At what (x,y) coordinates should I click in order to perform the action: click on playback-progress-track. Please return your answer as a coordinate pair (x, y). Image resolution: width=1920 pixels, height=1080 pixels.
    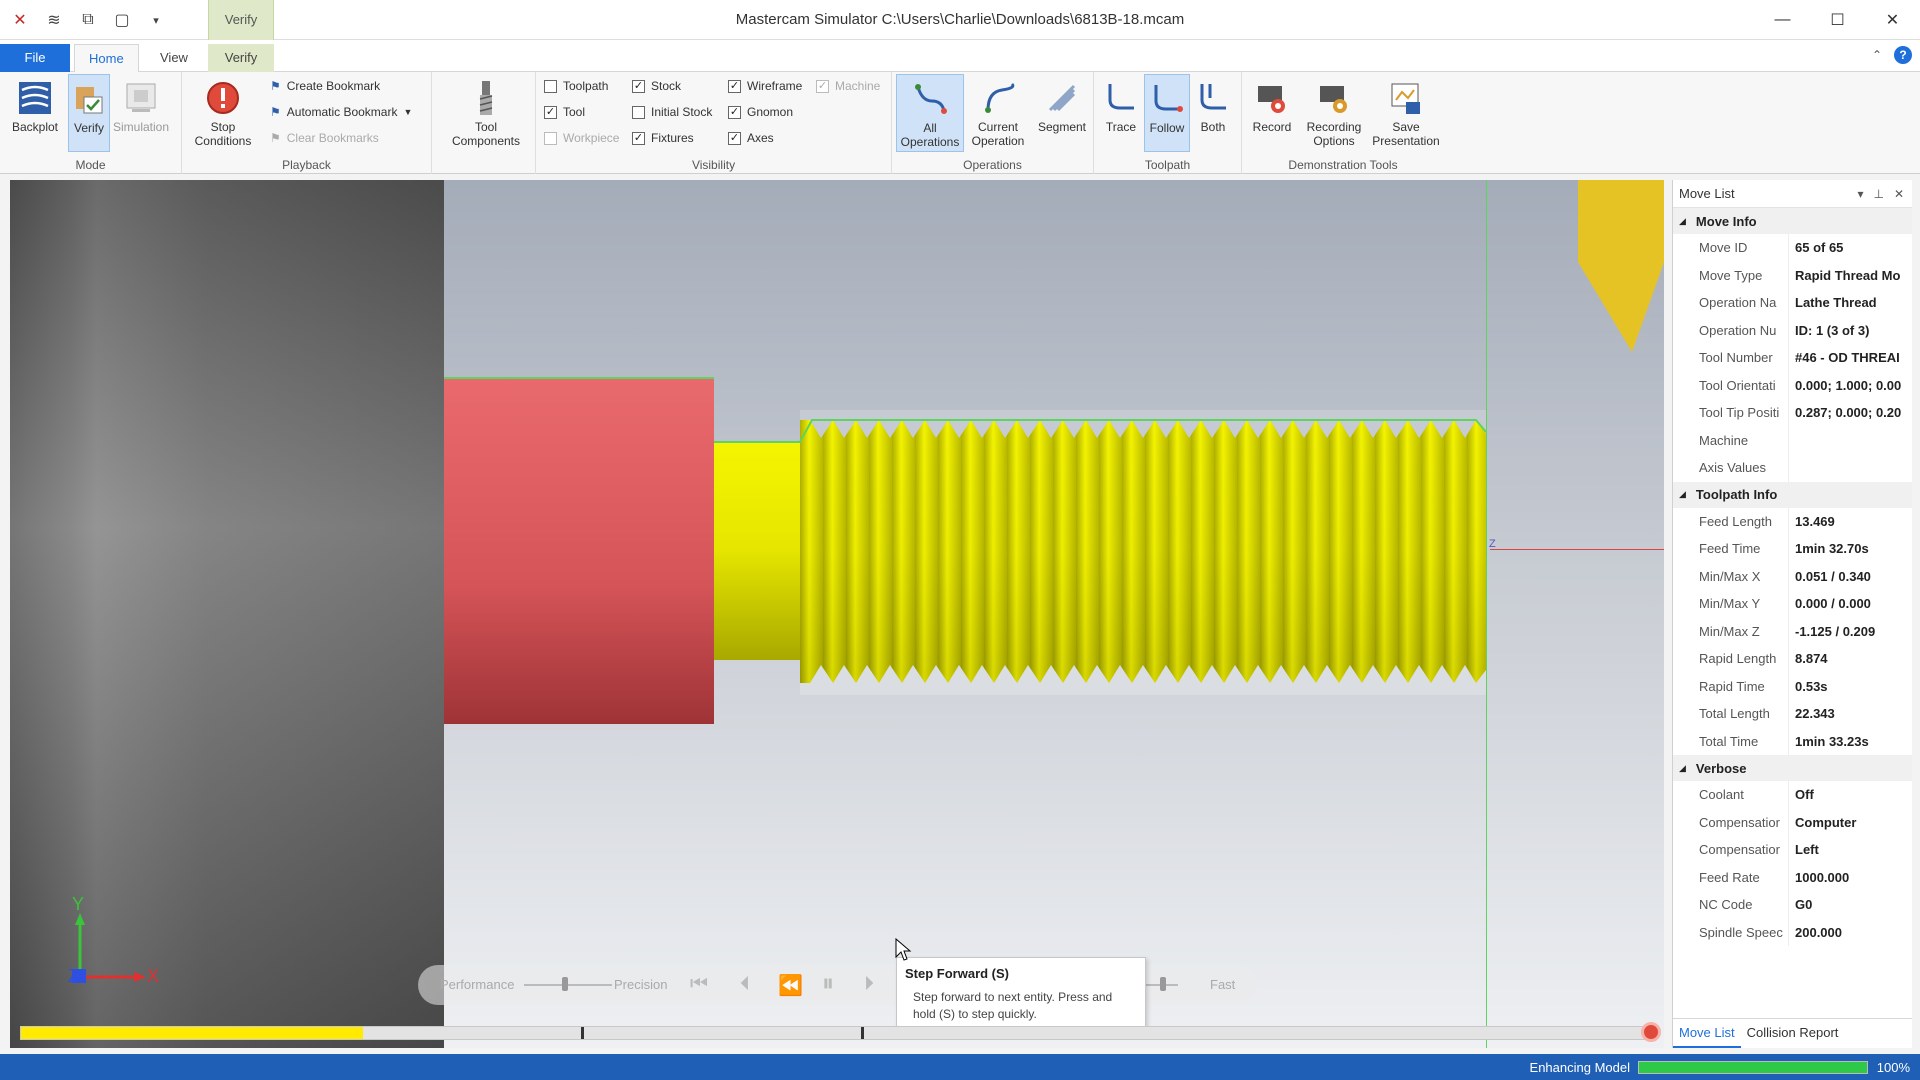
    Looking at the image, I should click on (835, 1033).